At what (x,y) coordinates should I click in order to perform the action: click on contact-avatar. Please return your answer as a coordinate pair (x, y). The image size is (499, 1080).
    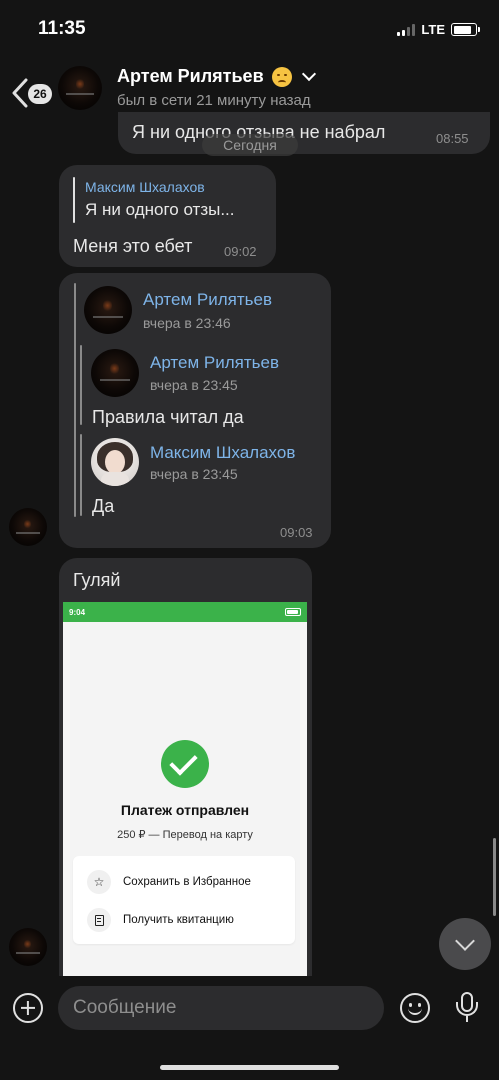
    Looking at the image, I should click on (80, 88).